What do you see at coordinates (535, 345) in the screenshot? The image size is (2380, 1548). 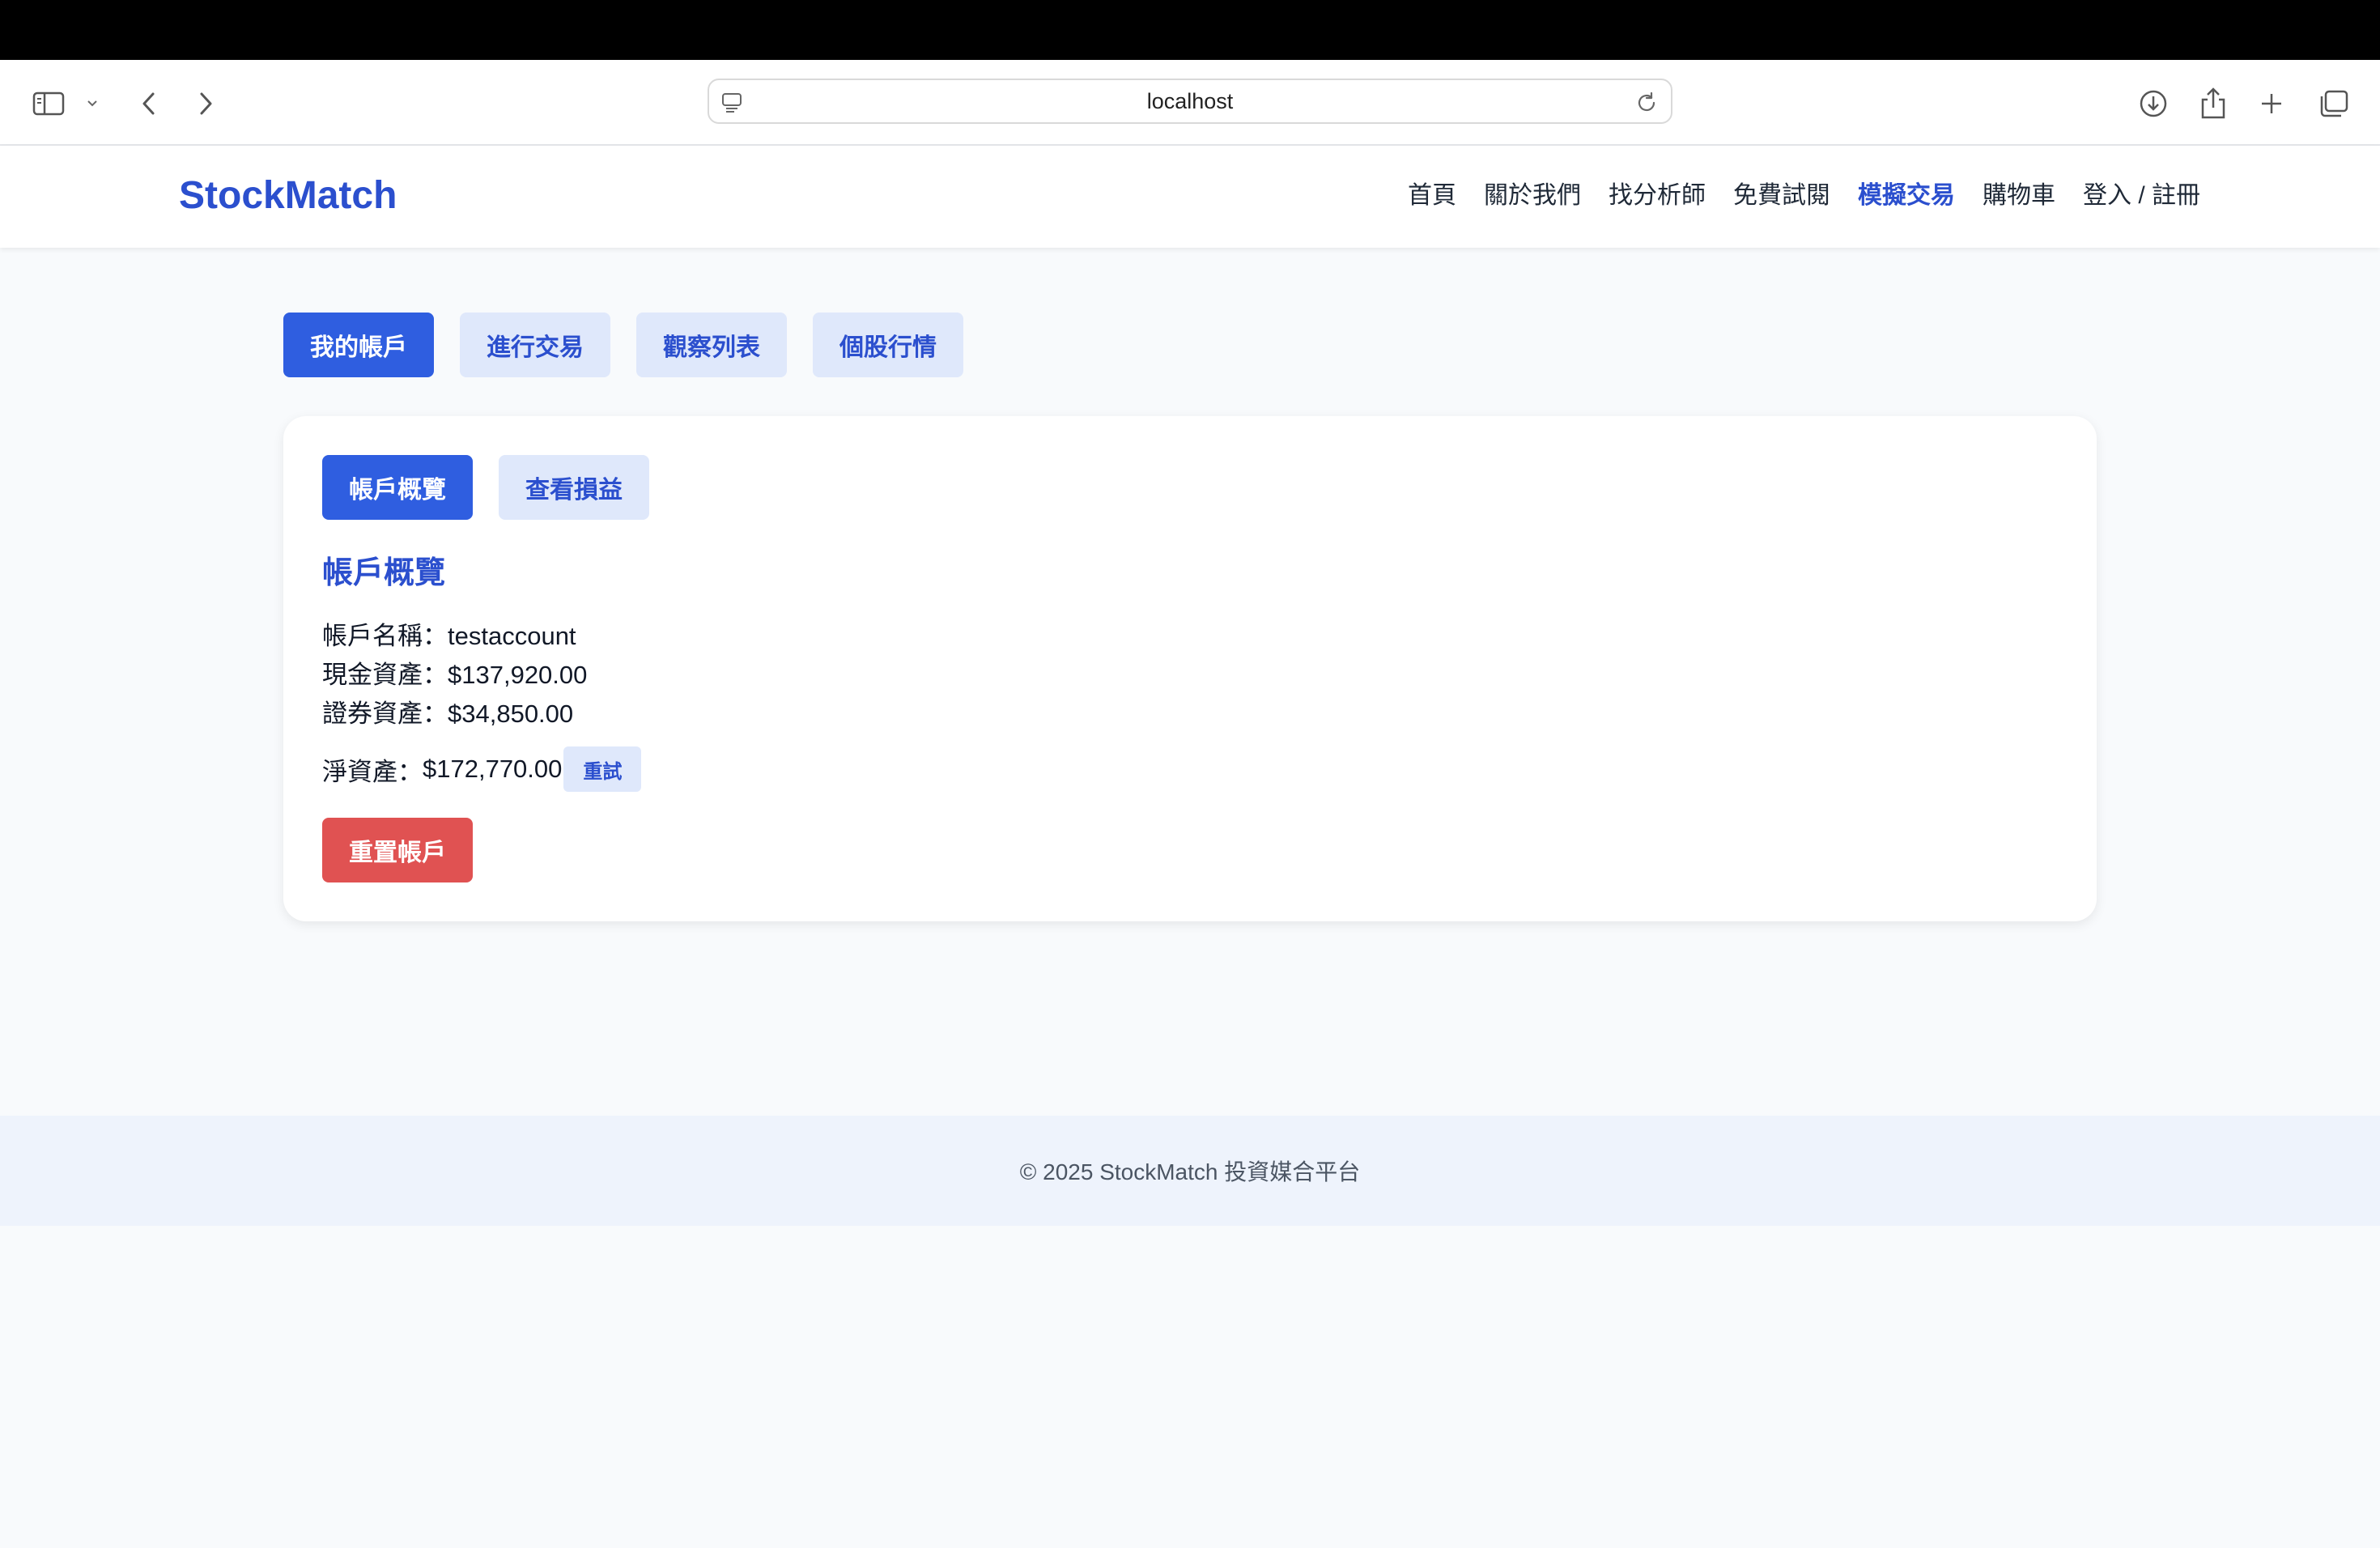 I see `tab-trade: 進行交易` at bounding box center [535, 345].